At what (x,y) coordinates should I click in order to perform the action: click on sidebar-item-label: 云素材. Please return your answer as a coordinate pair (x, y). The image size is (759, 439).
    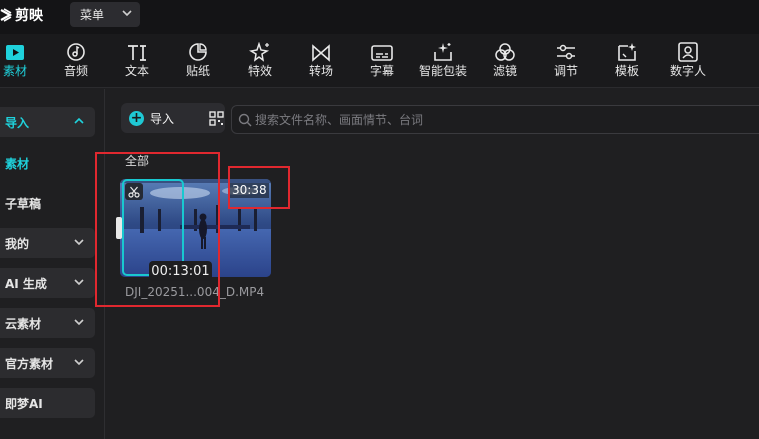
    Looking at the image, I should click on (23, 323).